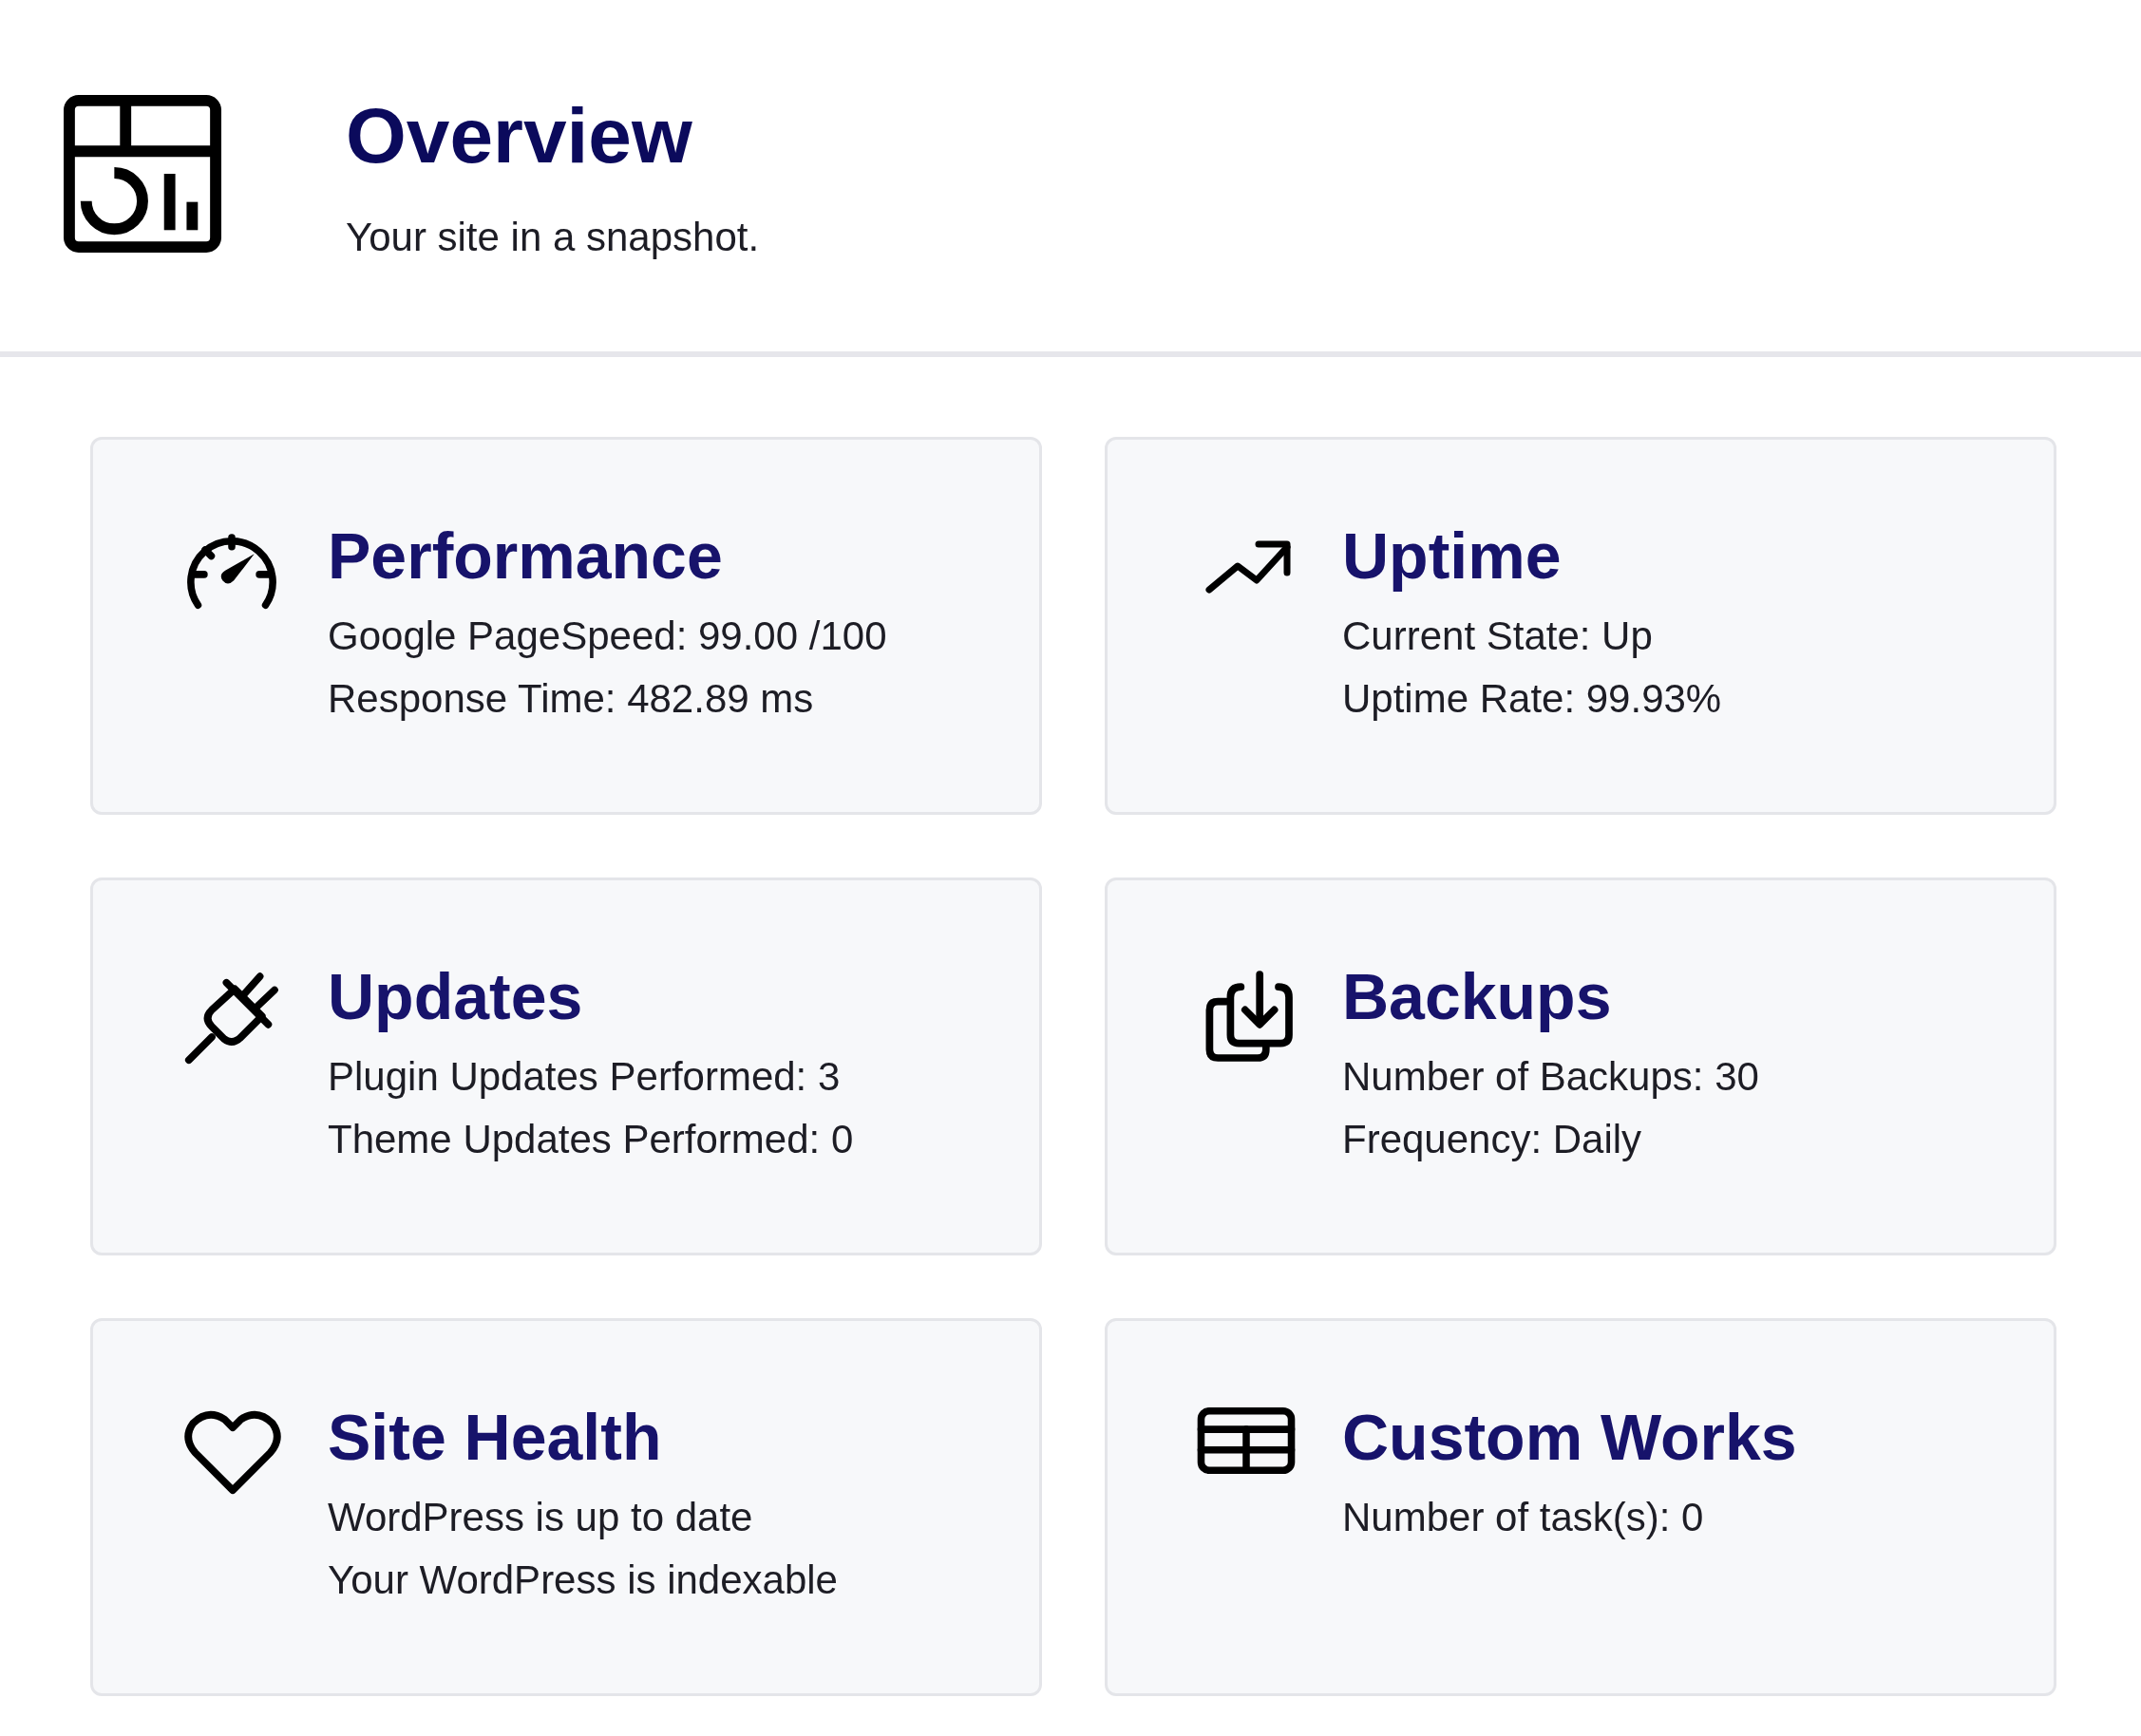 The height and width of the screenshot is (1736, 2141). Describe the element at coordinates (495, 1437) in the screenshot. I see `card-title: Site Health` at that location.